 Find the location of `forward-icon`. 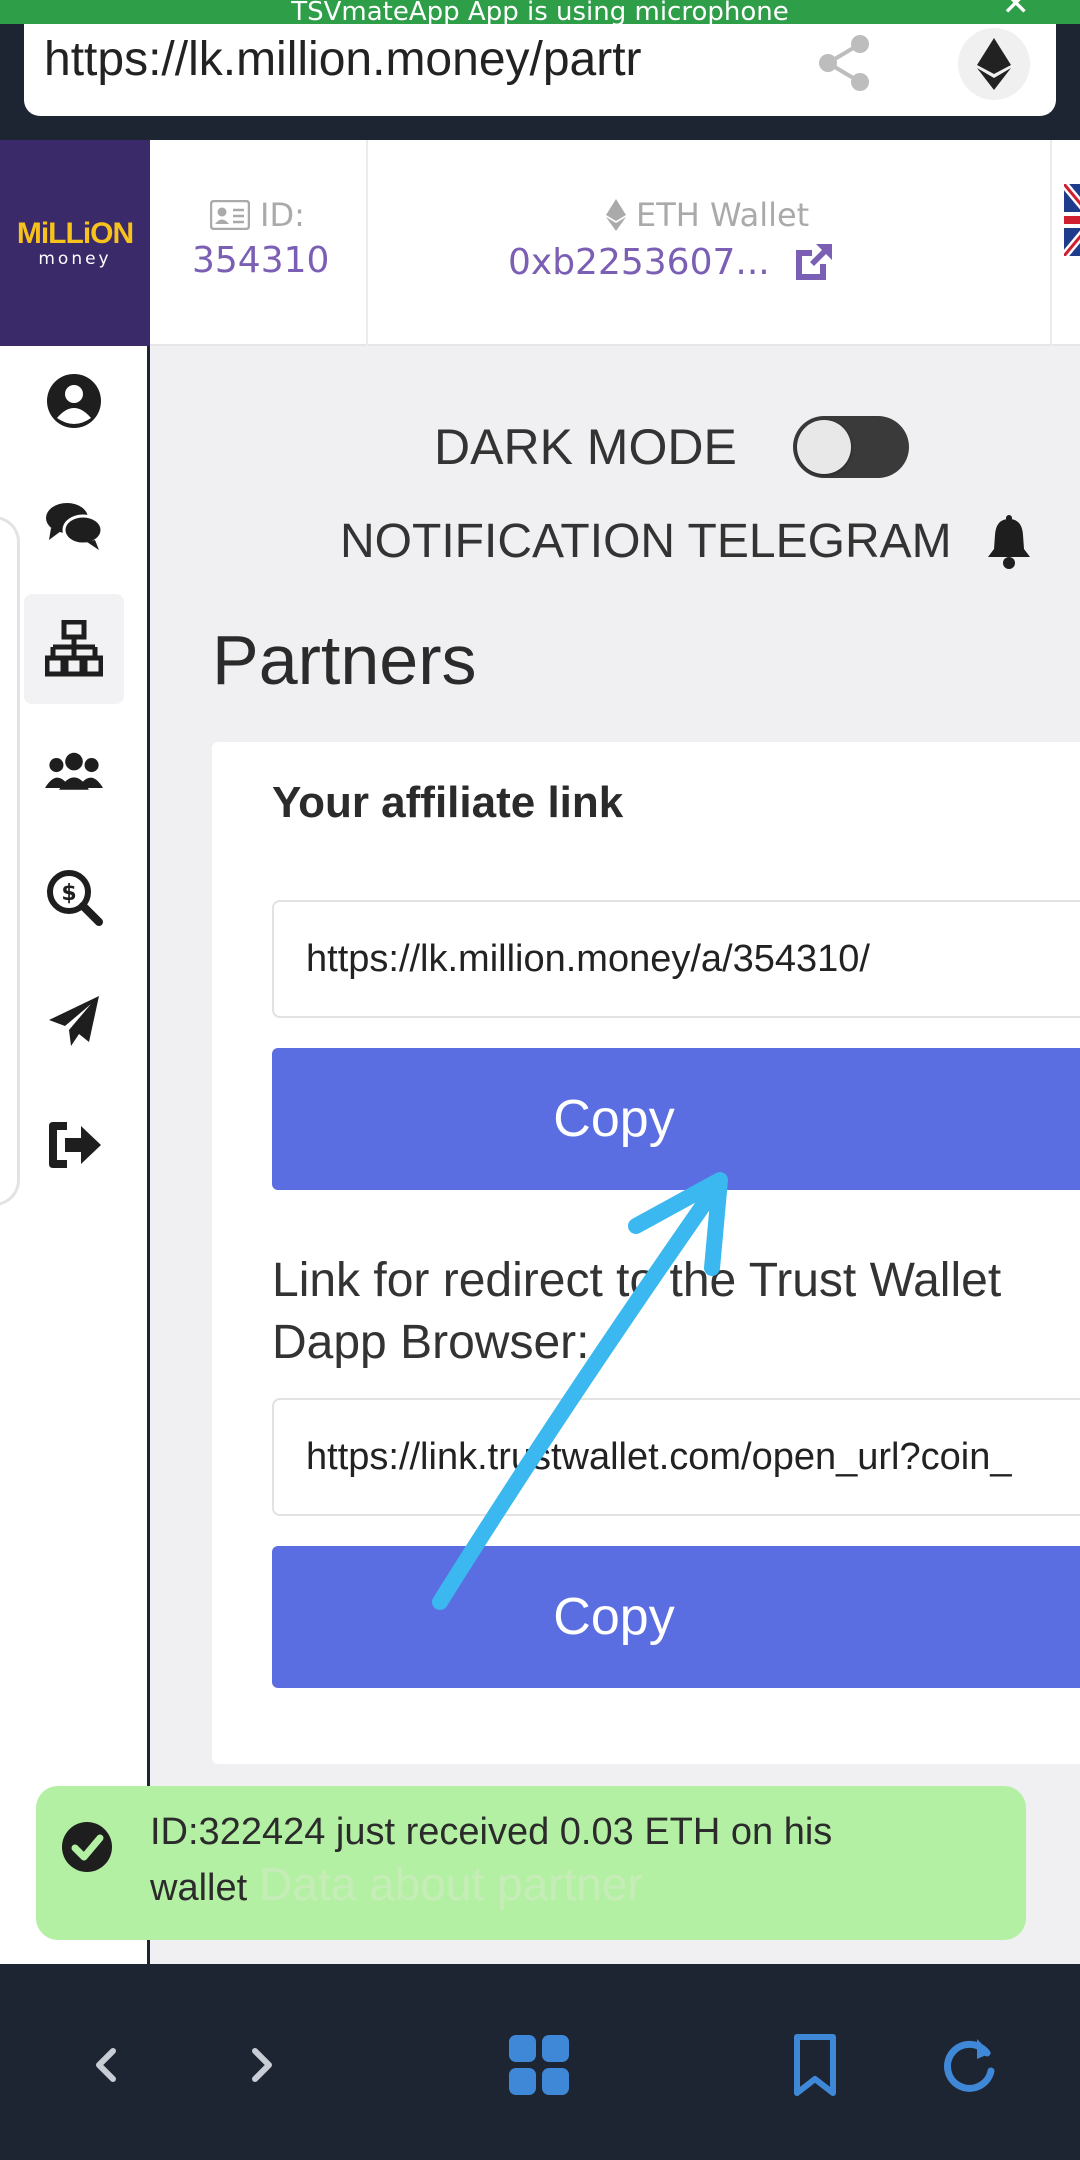

forward-icon is located at coordinates (262, 2065).